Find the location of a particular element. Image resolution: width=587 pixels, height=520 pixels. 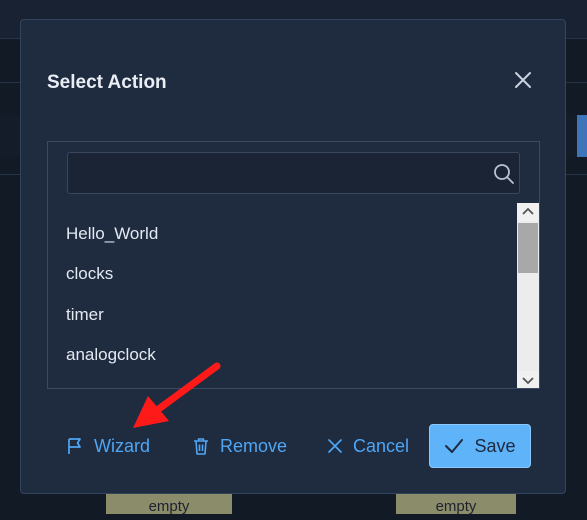

scroll-down-button is located at coordinates (528, 379).